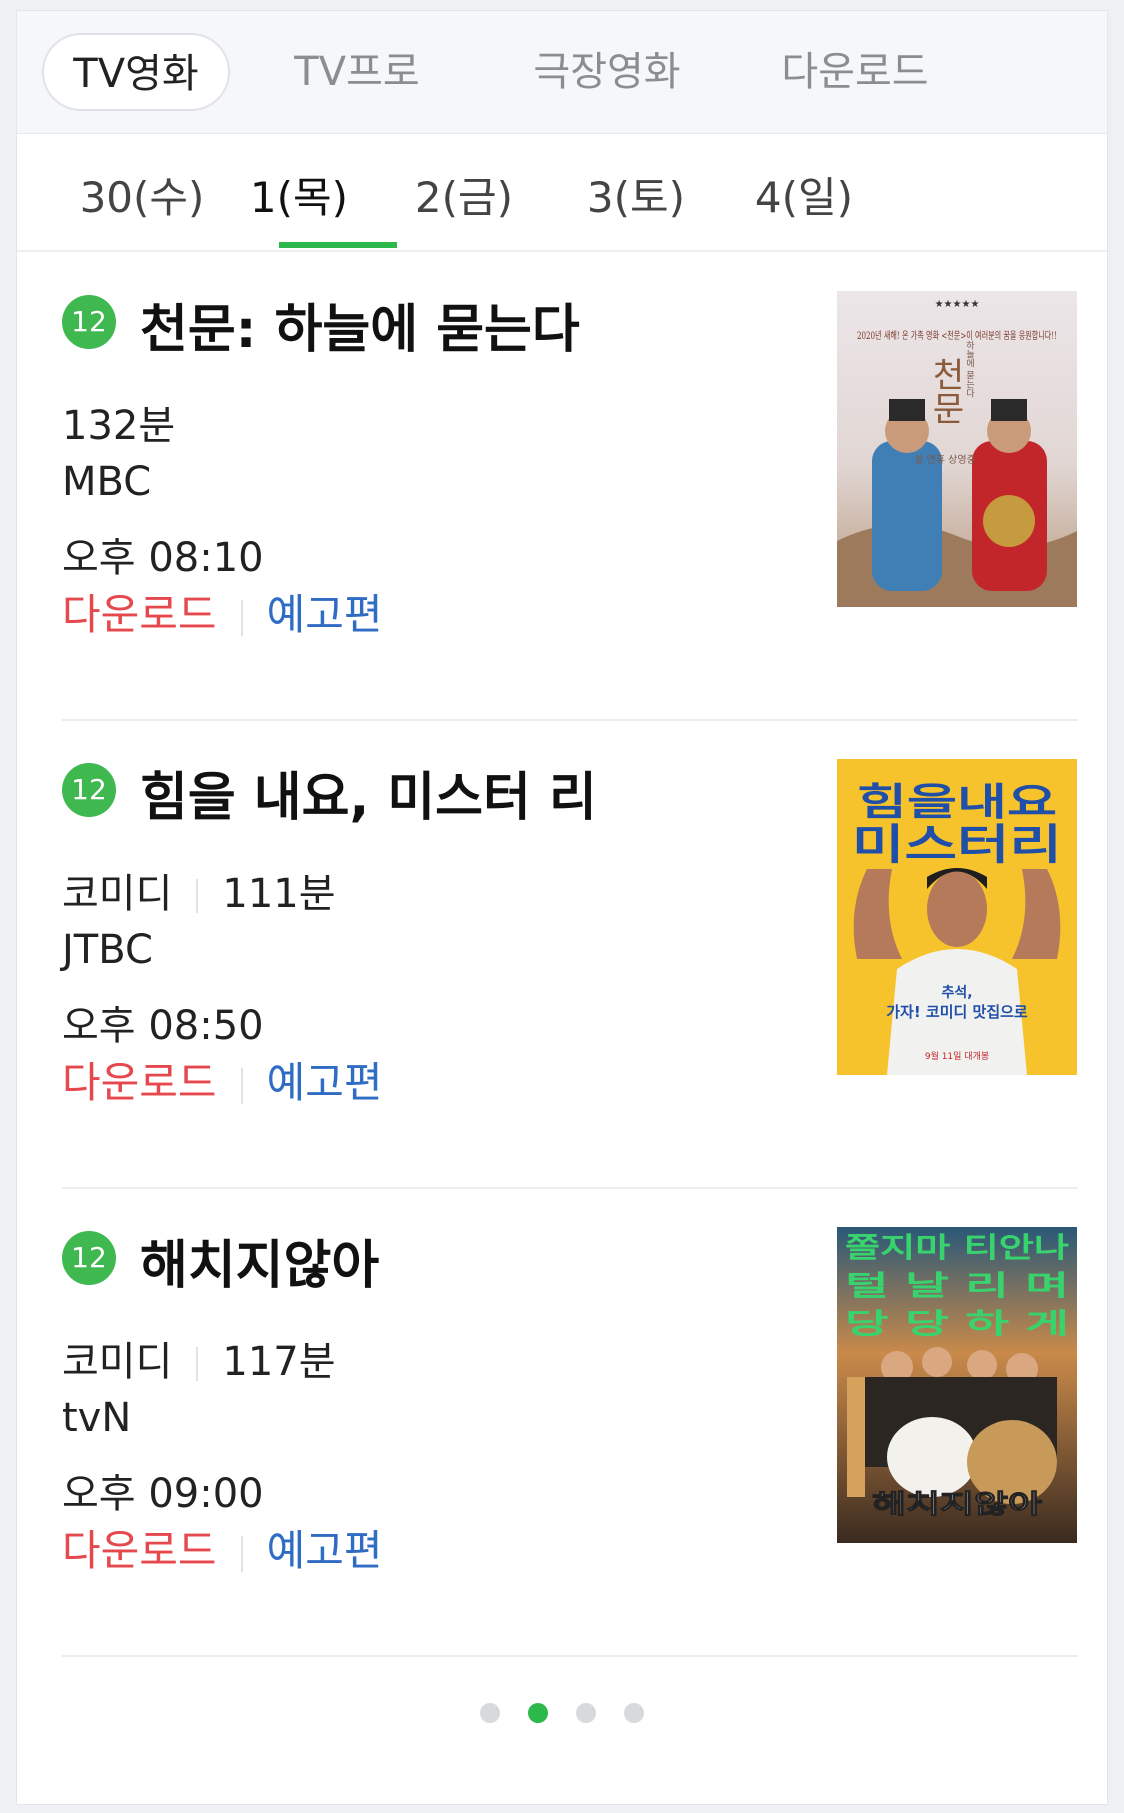 The width and height of the screenshot is (1124, 1813). What do you see at coordinates (957, 802) in the screenshot?
I see `poster-title-line1: 힘을내요` at bounding box center [957, 802].